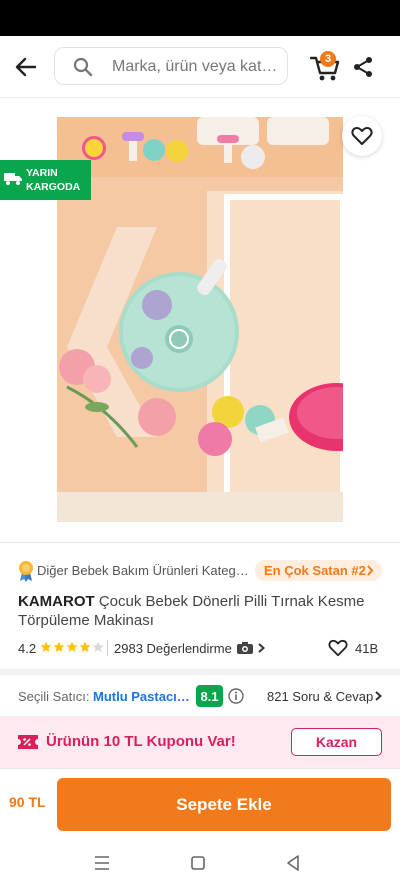  I want to click on coupon-text: Ürünün 10 TL Kuponu Var!, so click(141, 741).